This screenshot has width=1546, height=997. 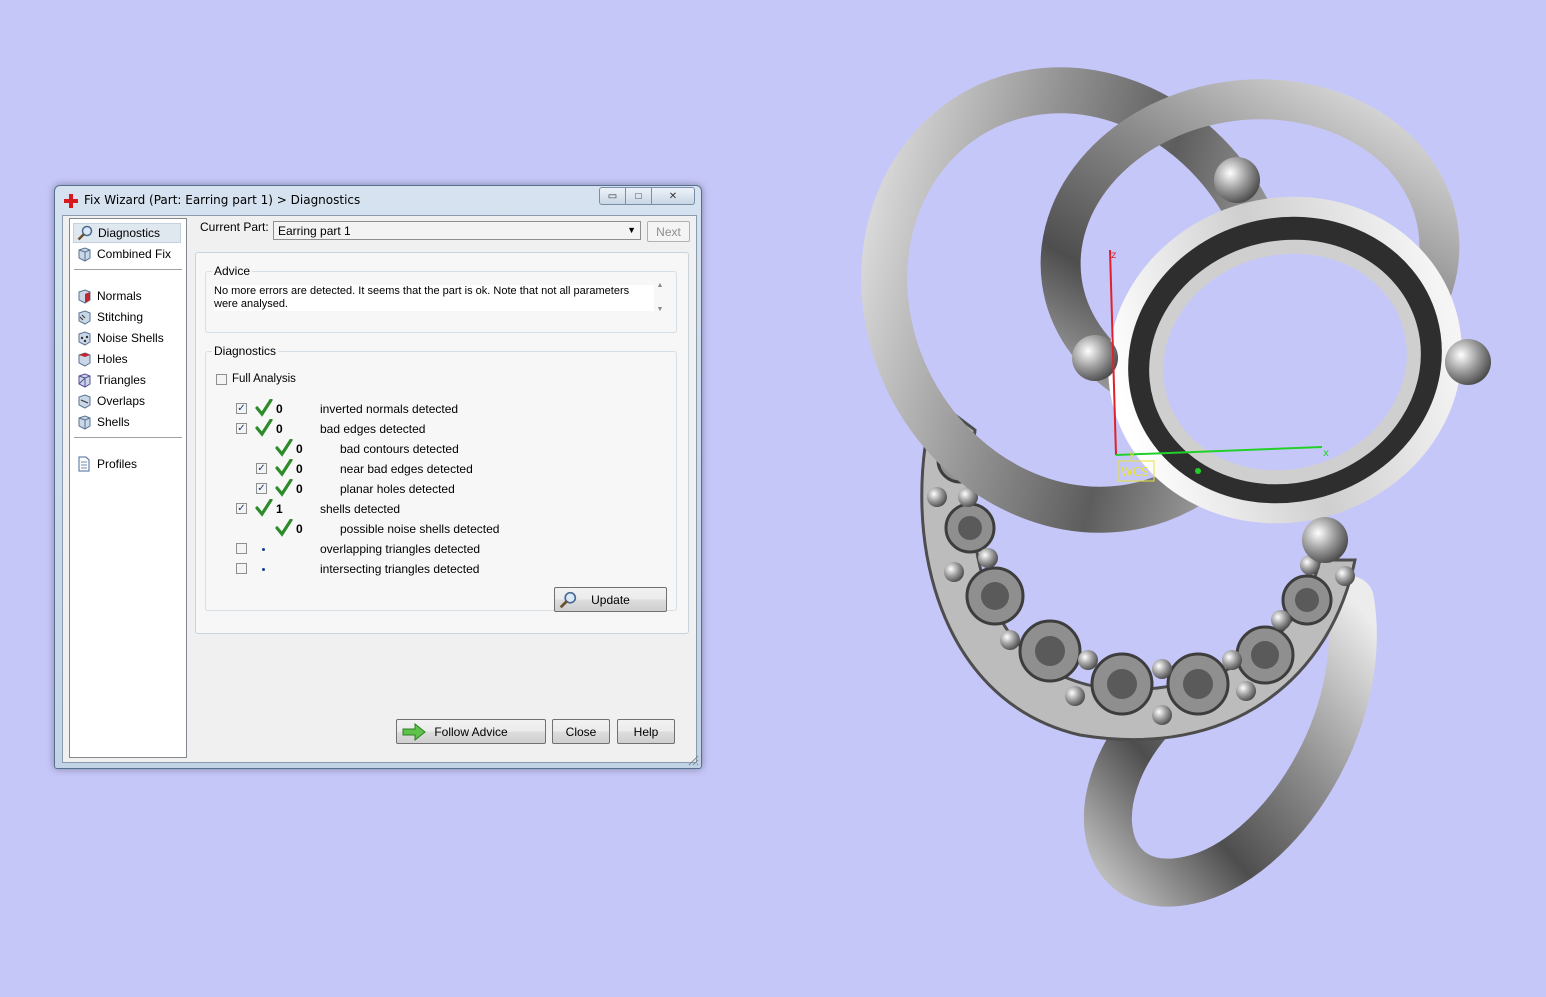 What do you see at coordinates (639, 196) in the screenshot?
I see `maximize-button: □` at bounding box center [639, 196].